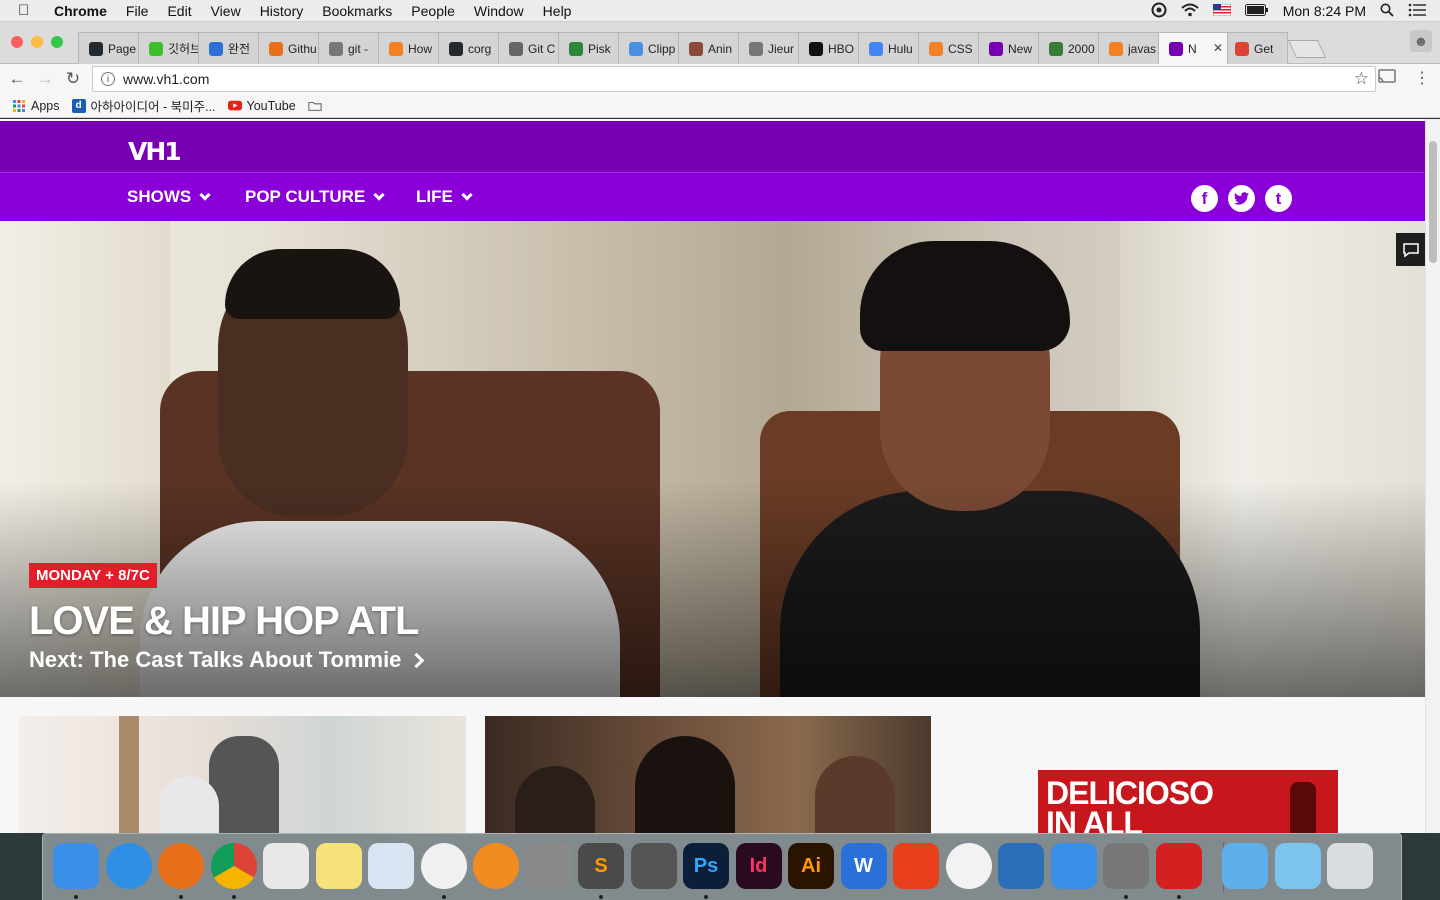 The width and height of the screenshot is (1440, 900). What do you see at coordinates (1256, 48) in the screenshot?
I see `browser-tab: Get` at bounding box center [1256, 48].